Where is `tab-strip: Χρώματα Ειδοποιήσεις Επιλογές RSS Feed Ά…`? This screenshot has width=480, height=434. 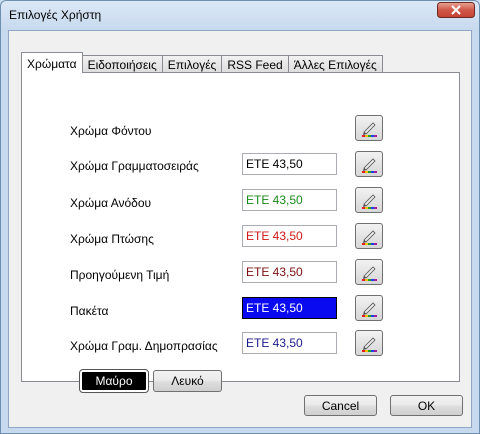
tab-strip: Χρώματα Ειδοποιήσεις Επιλογές RSS Feed Ά… is located at coordinates (202, 62).